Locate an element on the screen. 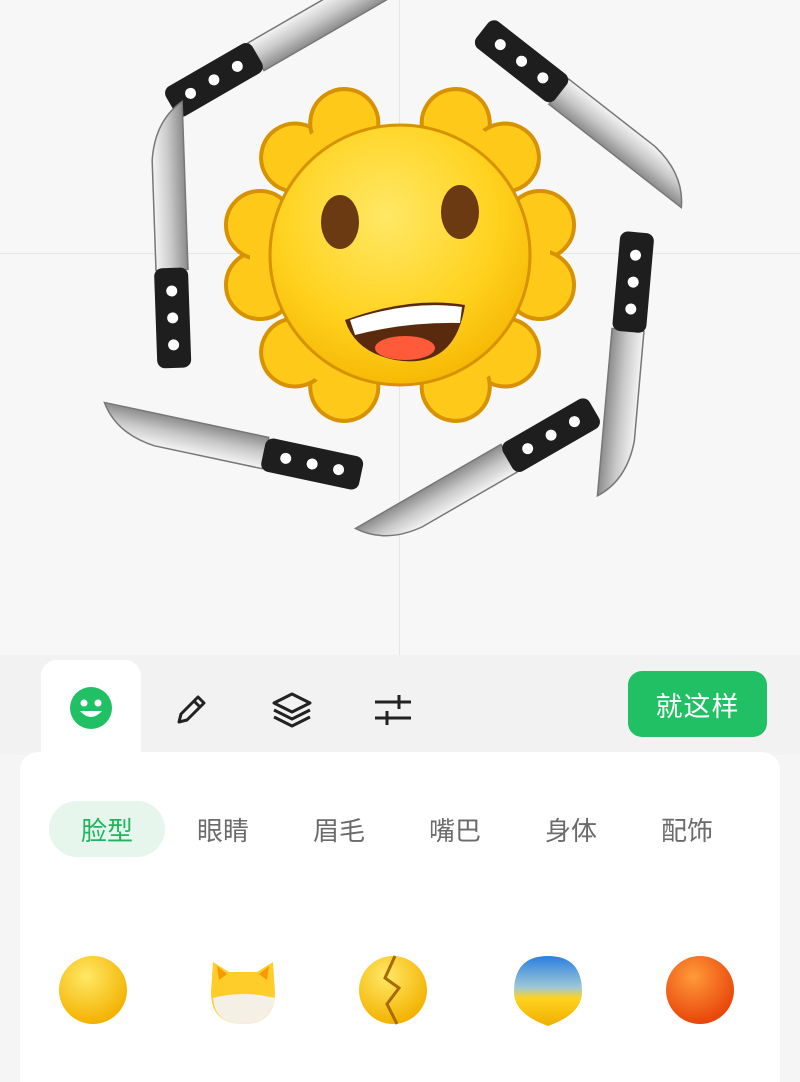  layers-icon is located at coordinates (292, 710).